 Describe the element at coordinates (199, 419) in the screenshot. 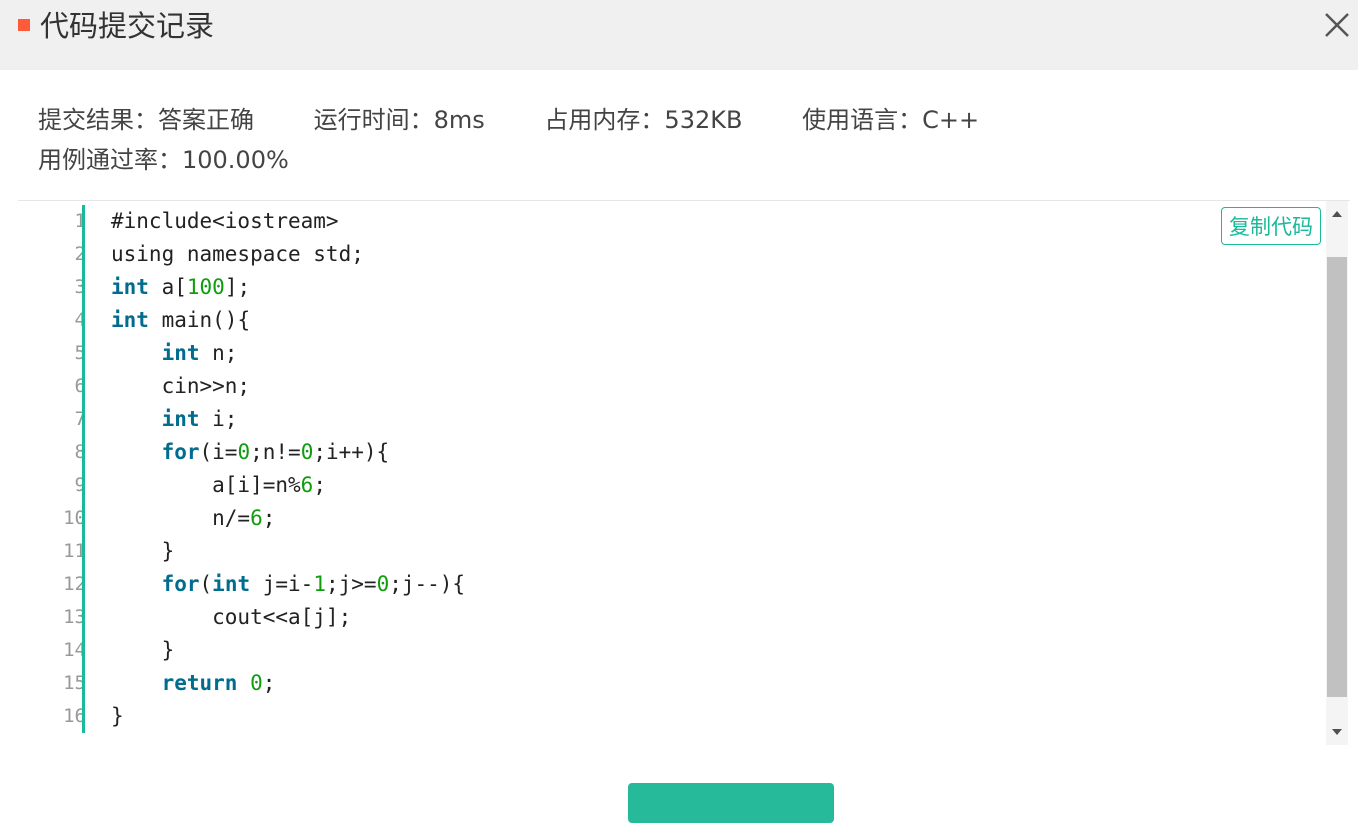

I see `code-line: int i;` at that location.